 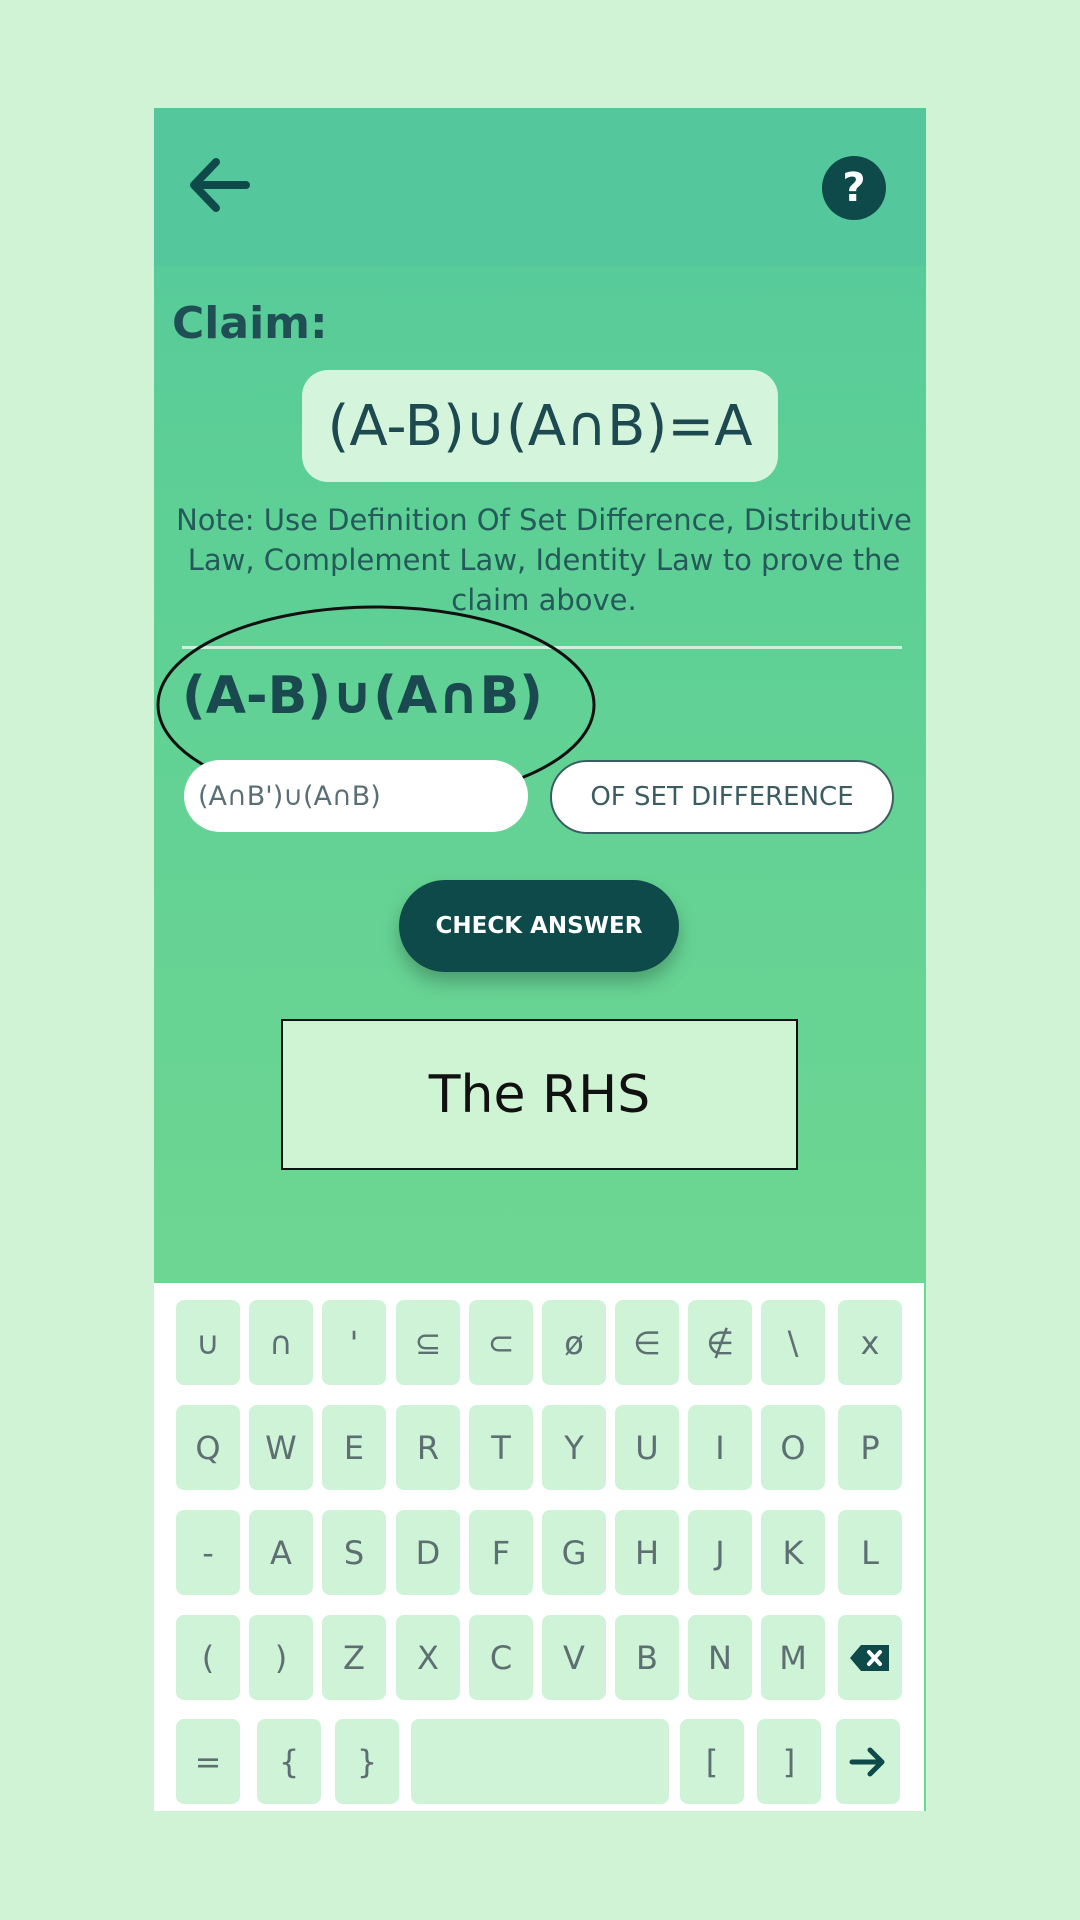 What do you see at coordinates (208, 1342) in the screenshot?
I see `key-union: ∪` at bounding box center [208, 1342].